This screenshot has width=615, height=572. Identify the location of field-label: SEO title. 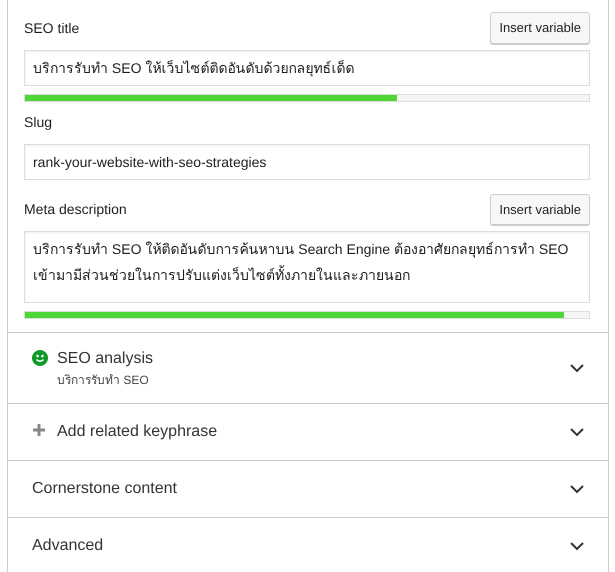
(52, 28).